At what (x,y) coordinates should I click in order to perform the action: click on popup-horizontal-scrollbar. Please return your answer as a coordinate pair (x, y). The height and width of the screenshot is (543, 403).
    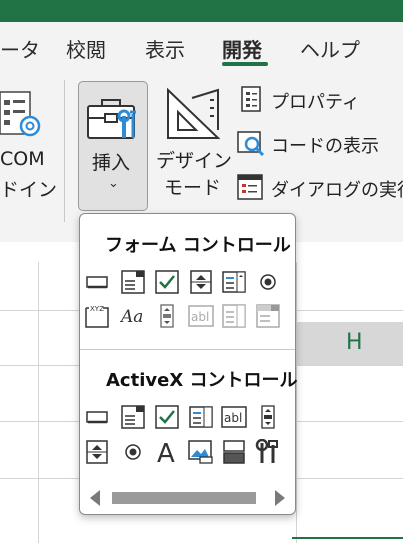
    Looking at the image, I should click on (188, 498).